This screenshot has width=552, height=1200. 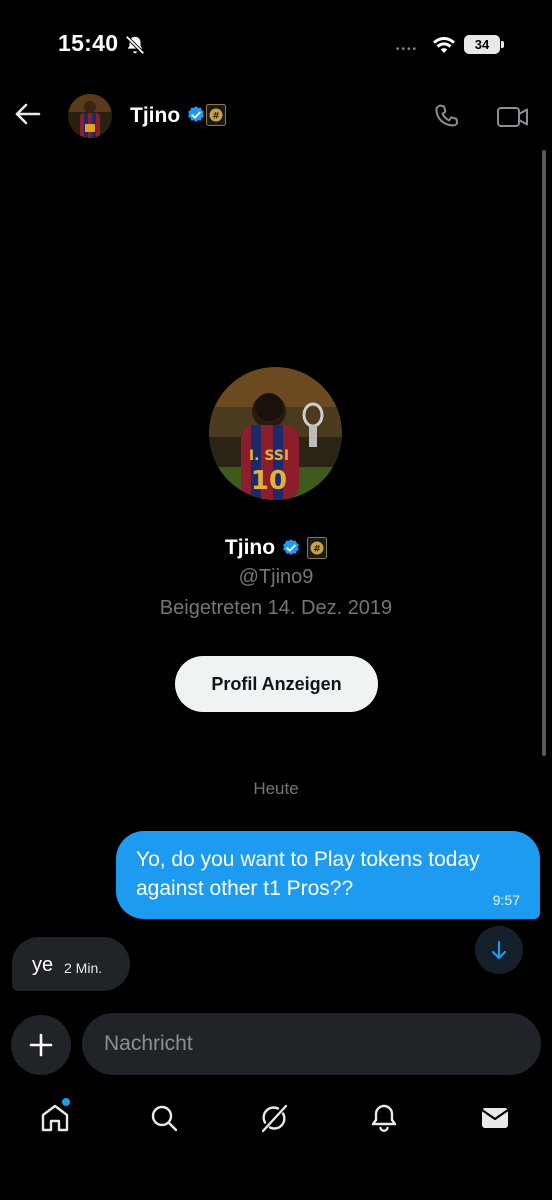 I want to click on conversation-header: Tjino #, so click(x=276, y=116).